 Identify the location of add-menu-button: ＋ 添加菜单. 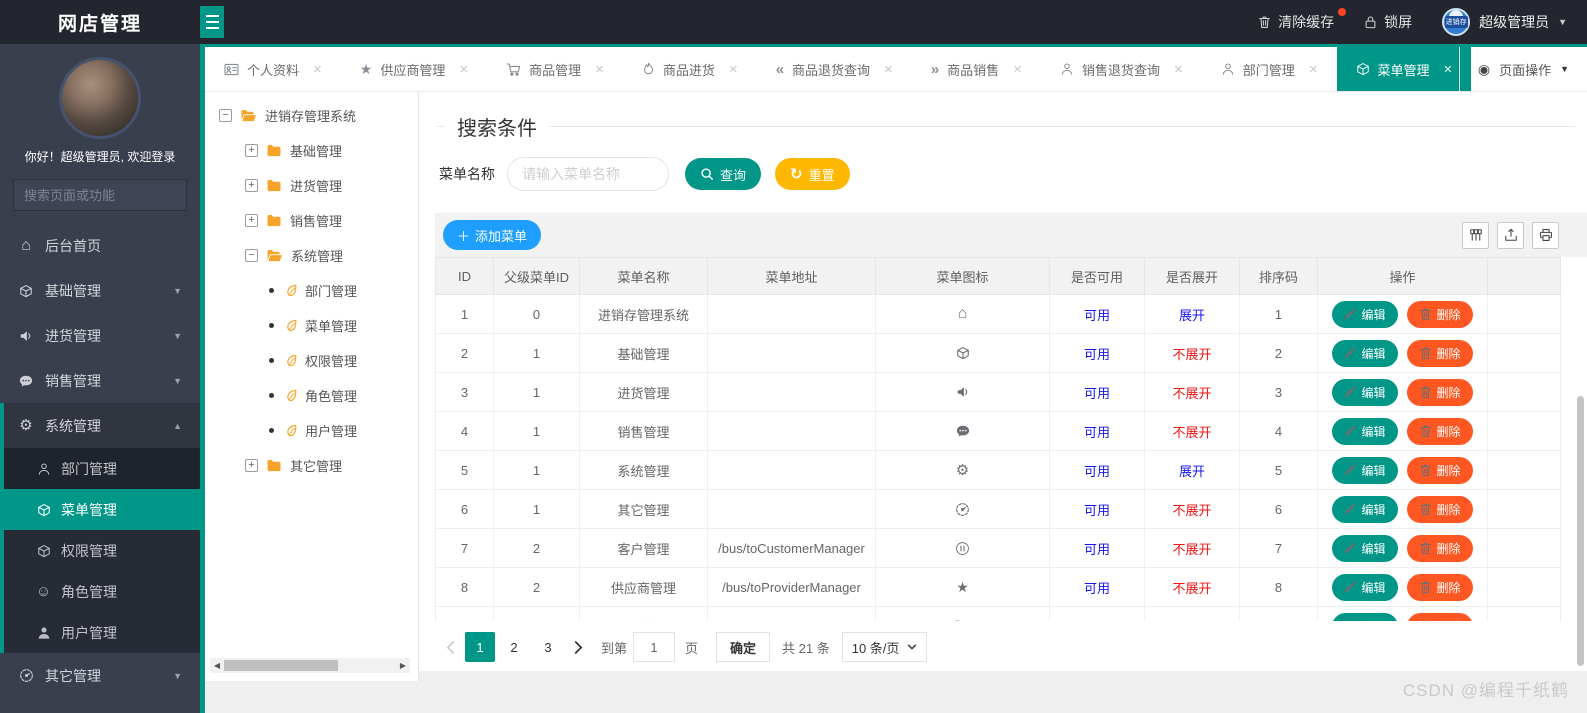
(492, 235).